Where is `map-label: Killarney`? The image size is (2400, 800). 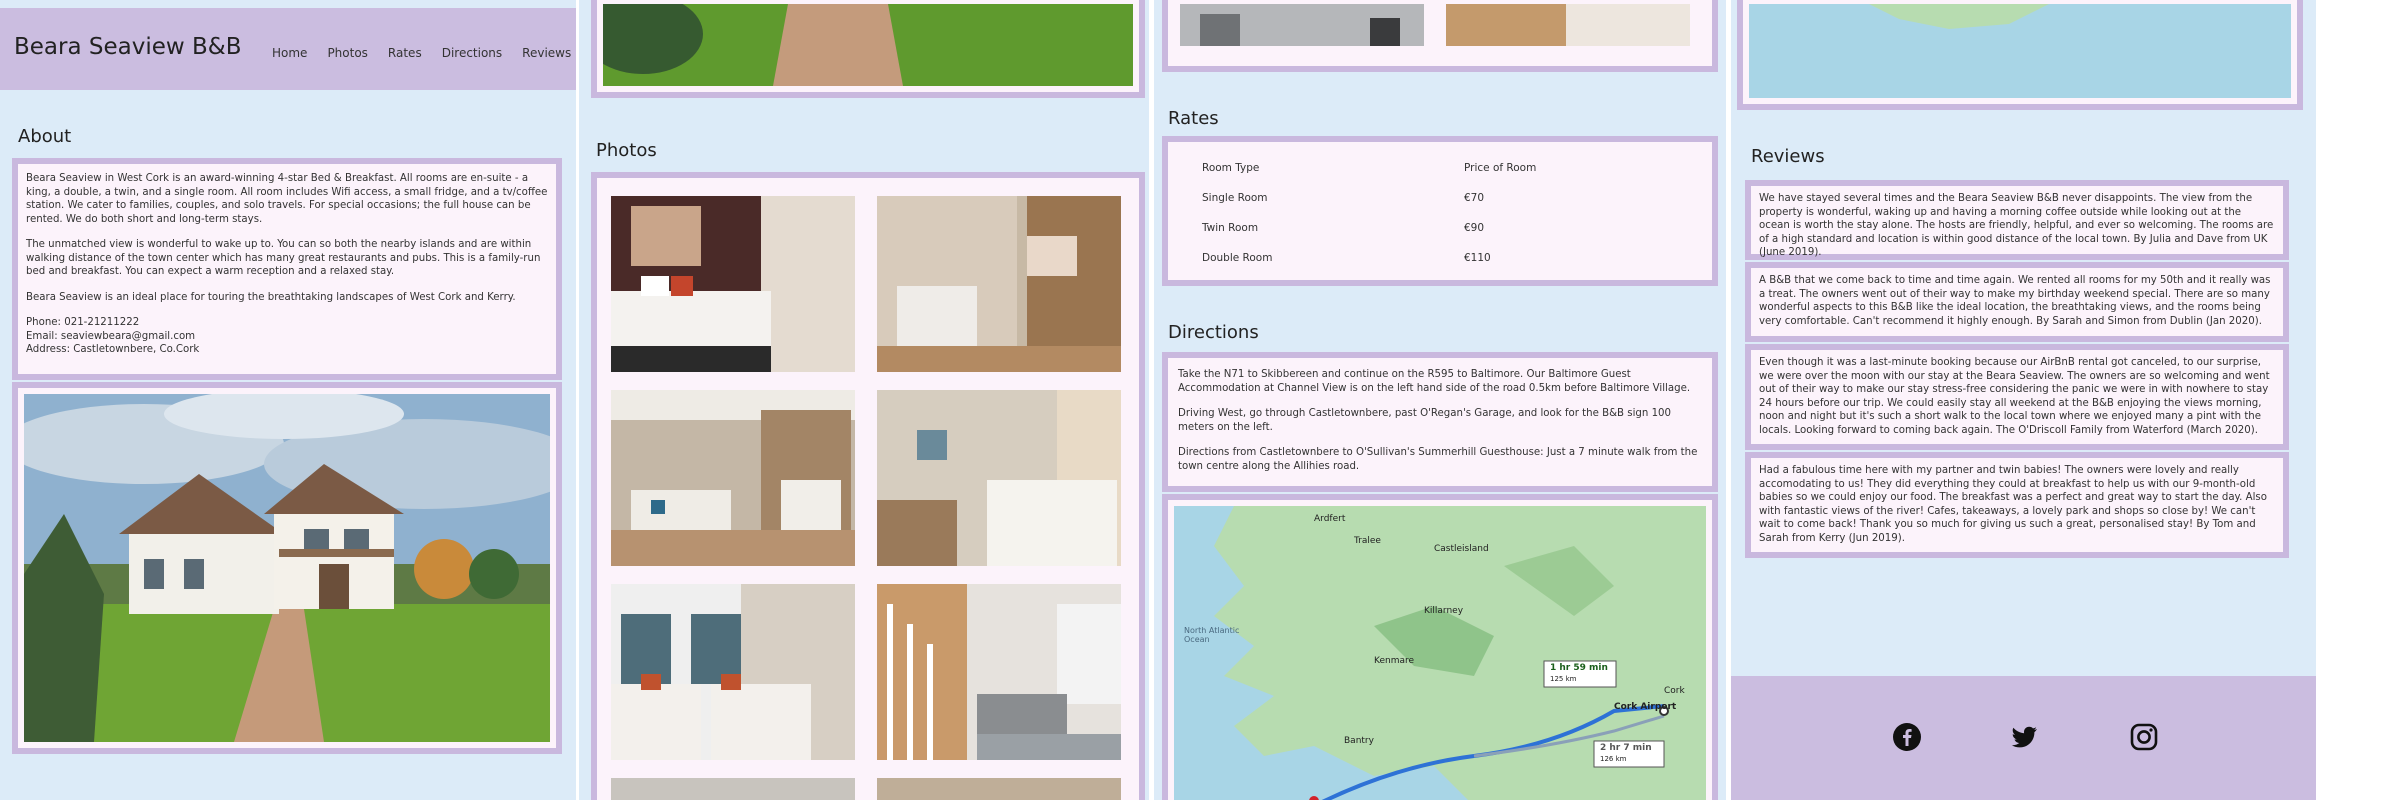
map-label: Killarney is located at coordinates (1444, 611).